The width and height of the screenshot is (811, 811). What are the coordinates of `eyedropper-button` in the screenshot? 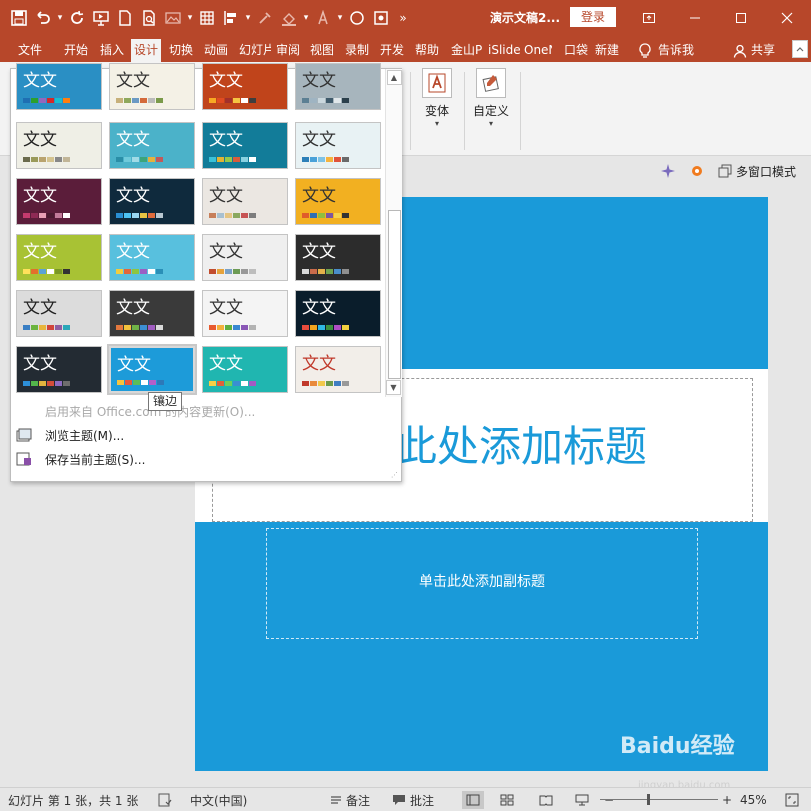 It's located at (265, 18).